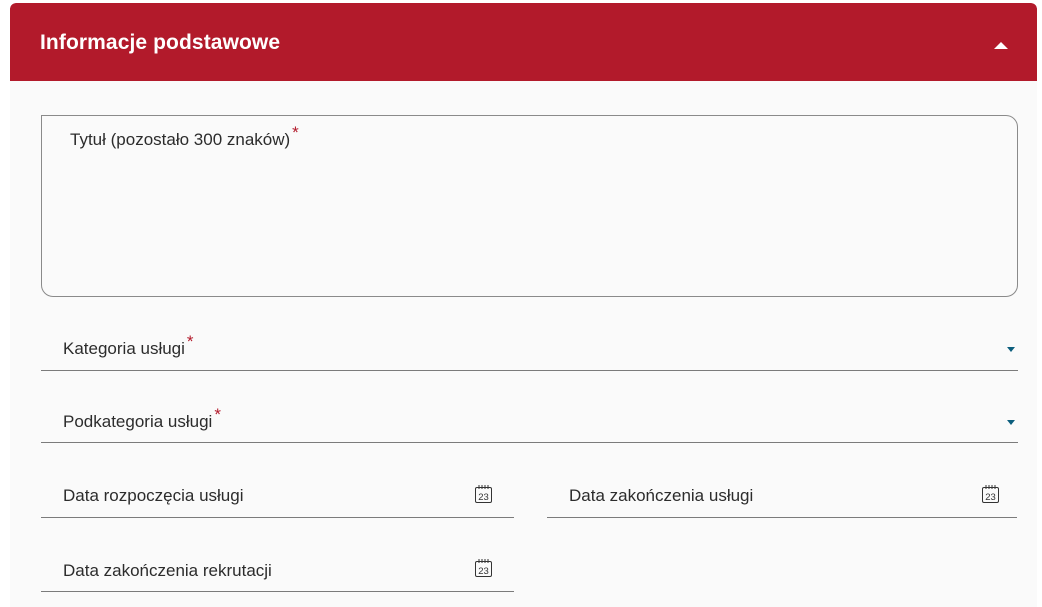 The image size is (1042, 607). Describe the element at coordinates (138, 421) in the screenshot. I see `subcategory-label-text: Podkategoria usługi` at that location.